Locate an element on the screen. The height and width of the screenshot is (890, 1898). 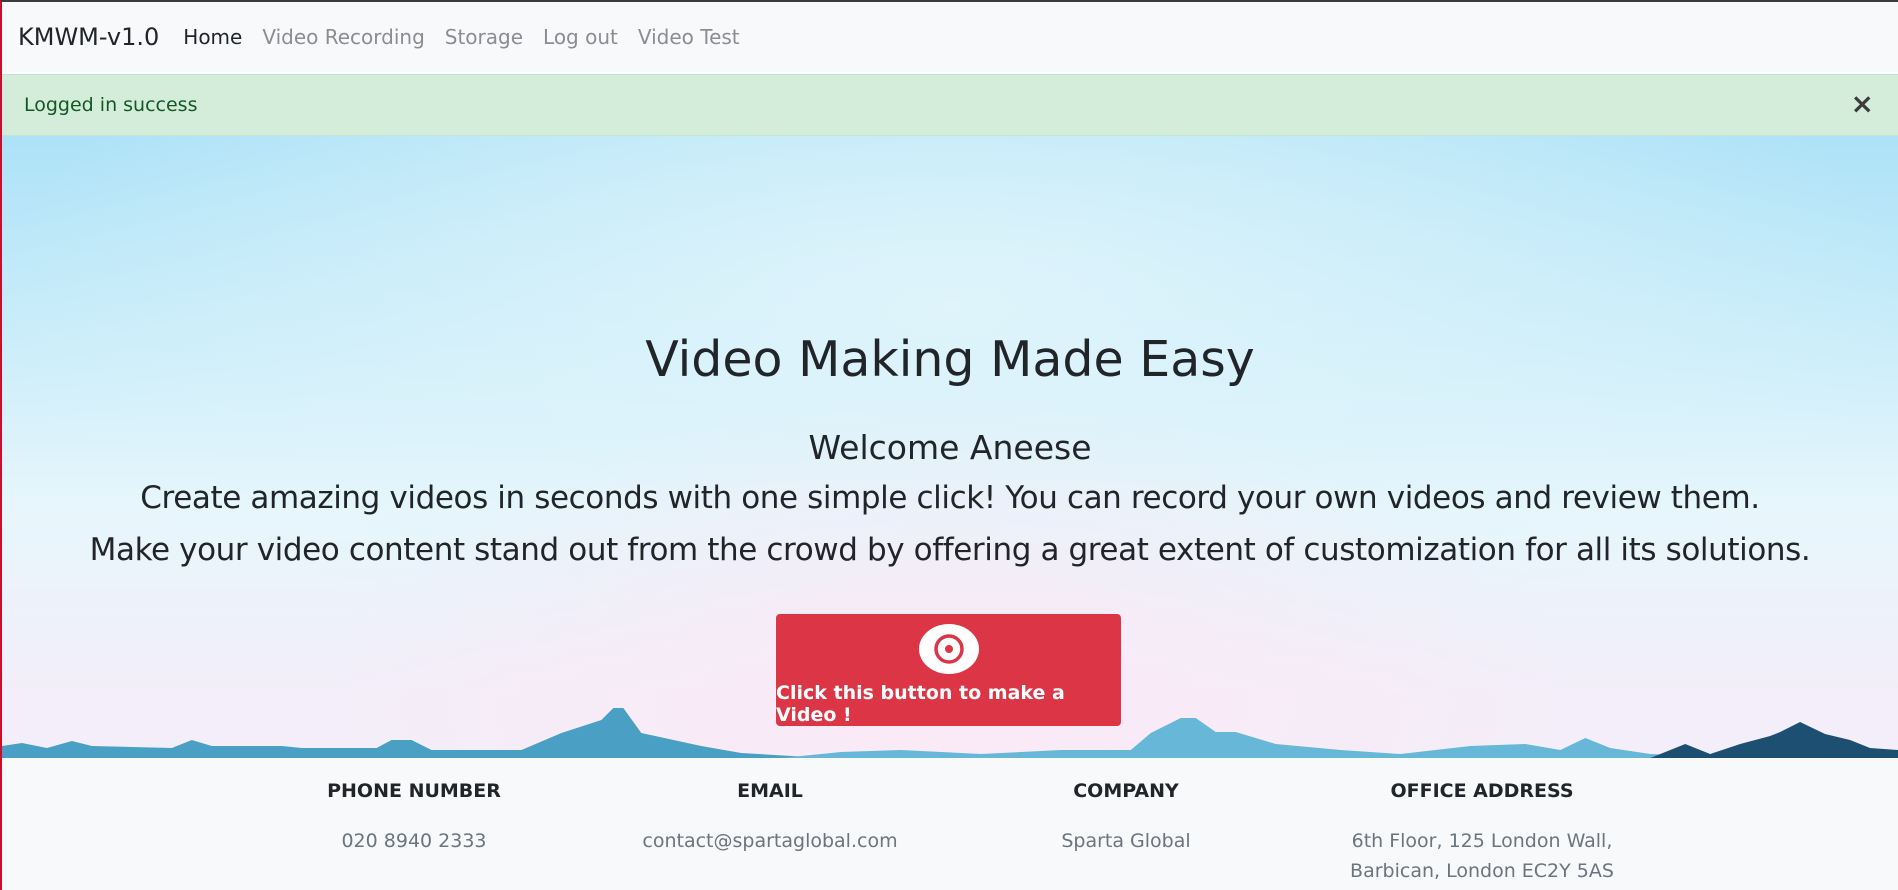
email-value: contact@spartaglobal.com is located at coordinates (770, 841).